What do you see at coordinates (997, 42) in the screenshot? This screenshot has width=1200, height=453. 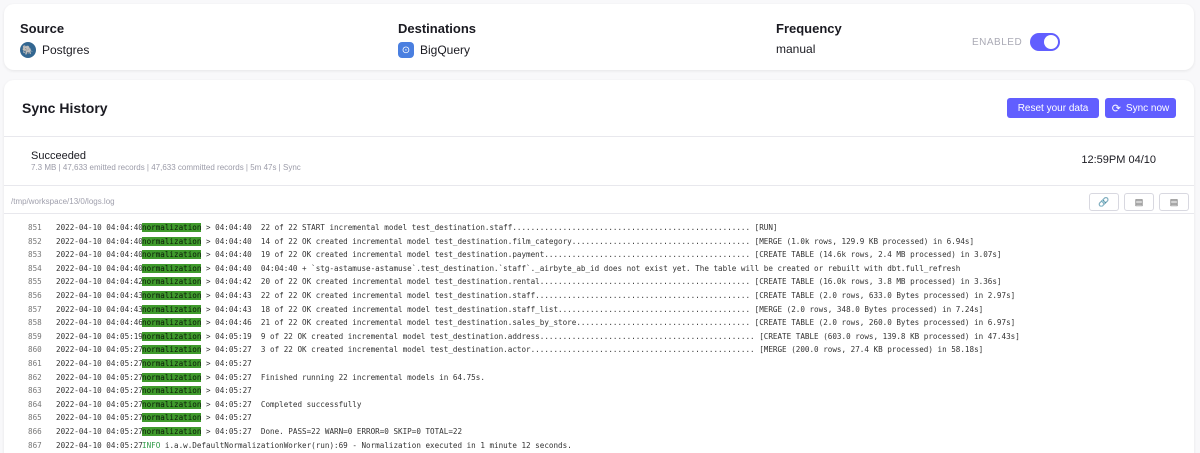 I see `enabled-label: ENABLED` at bounding box center [997, 42].